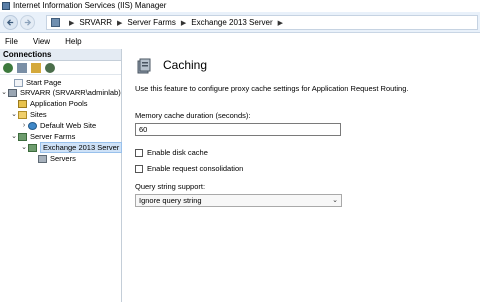 Image resolution: width=480 pixels, height=302 pixels. Describe the element at coordinates (22, 136) in the screenshot. I see `server-farms-icon` at that location.